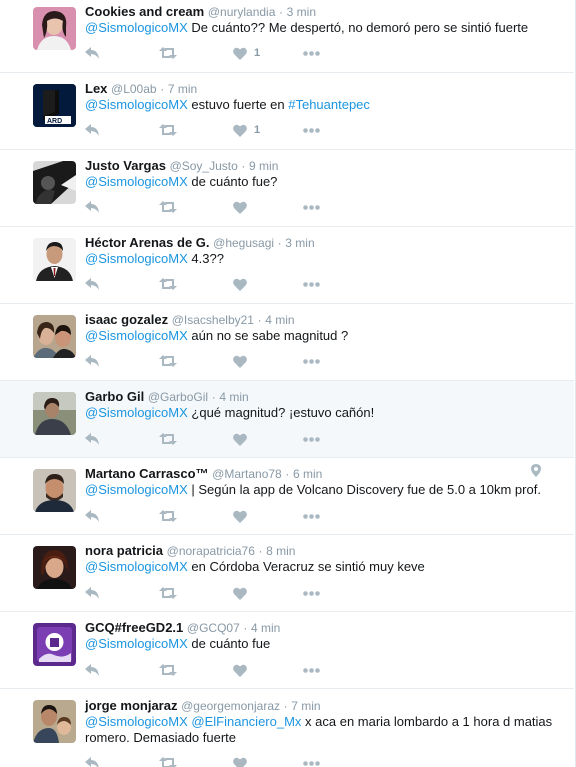  Describe the element at coordinates (243, 243) in the screenshot. I see `username: @hegusagi` at that location.